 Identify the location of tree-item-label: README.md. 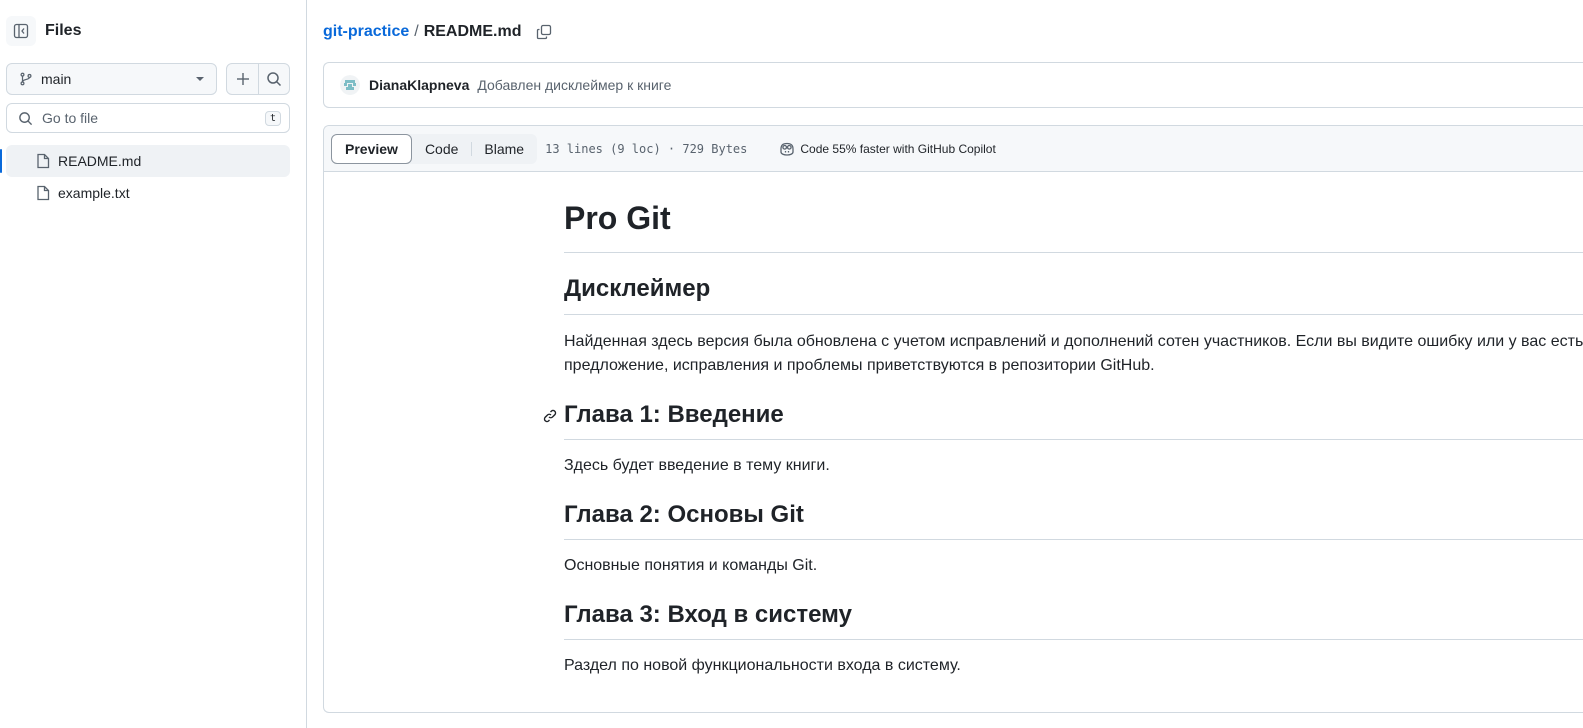
(100, 161).